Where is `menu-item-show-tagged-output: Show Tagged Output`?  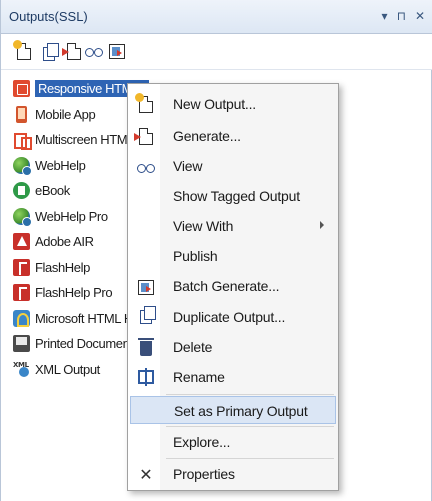
menu-item-show-tagged-output: Show Tagged Output is located at coordinates (233, 196).